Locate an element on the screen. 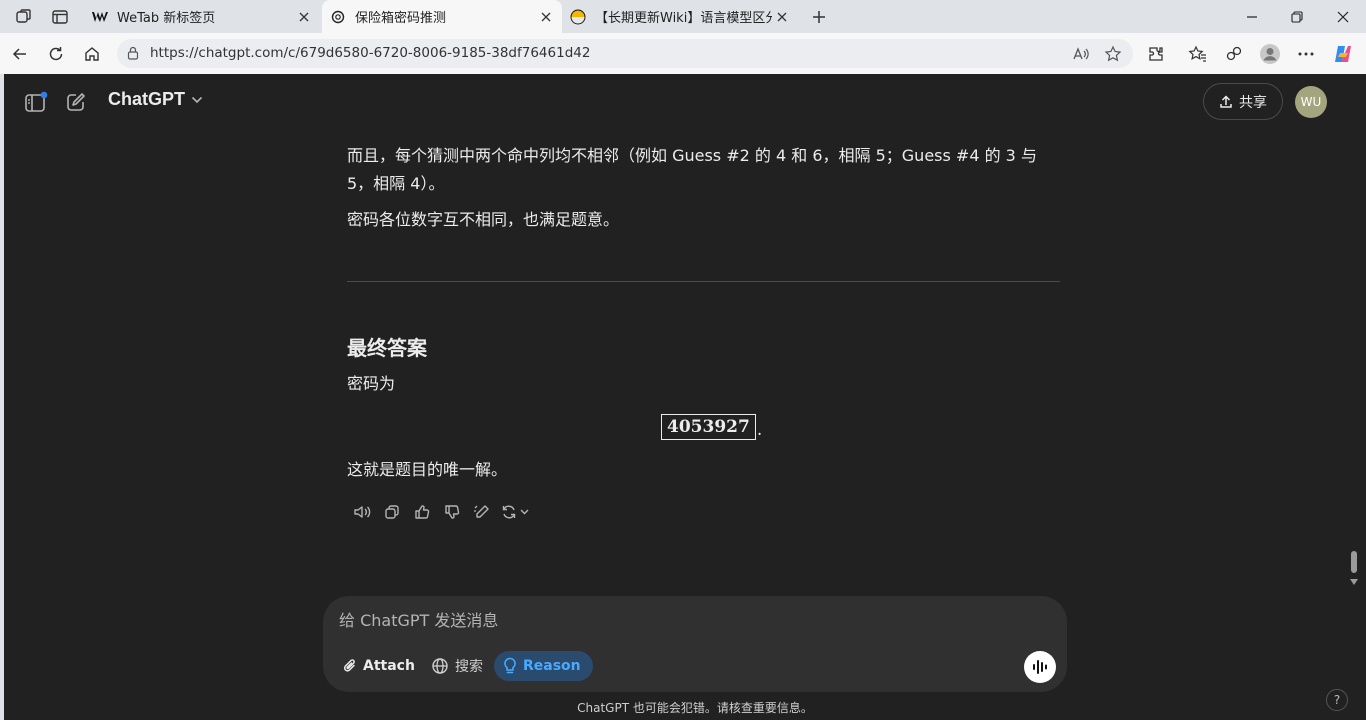 This screenshot has height=720, width=1366. tab-wiki: 【长期更新Wiki】语言模型区分题 is located at coordinates (680, 16).